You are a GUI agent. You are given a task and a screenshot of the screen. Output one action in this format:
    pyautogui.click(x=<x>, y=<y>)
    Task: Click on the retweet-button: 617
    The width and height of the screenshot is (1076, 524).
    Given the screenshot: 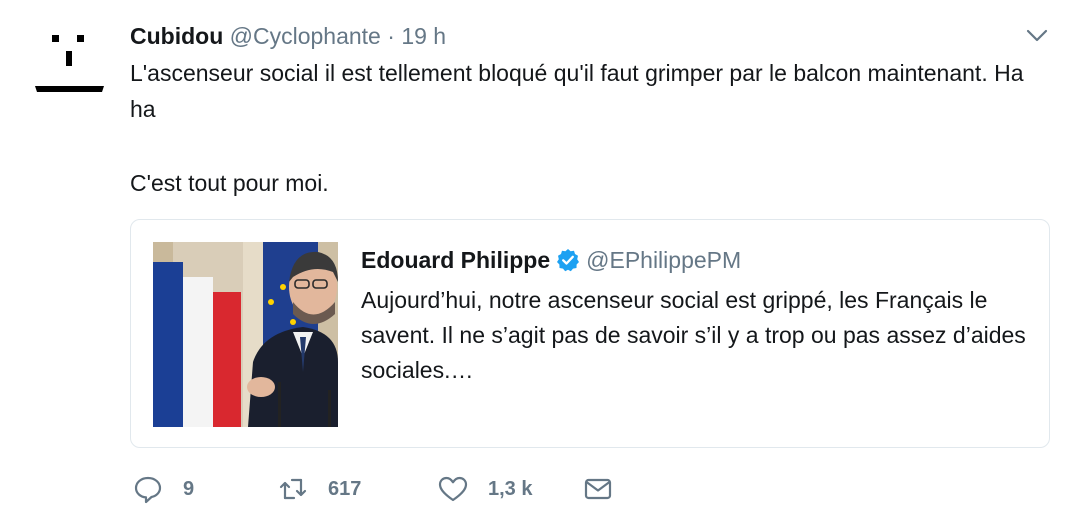 What is the action you would take?
    pyautogui.click(x=358, y=489)
    